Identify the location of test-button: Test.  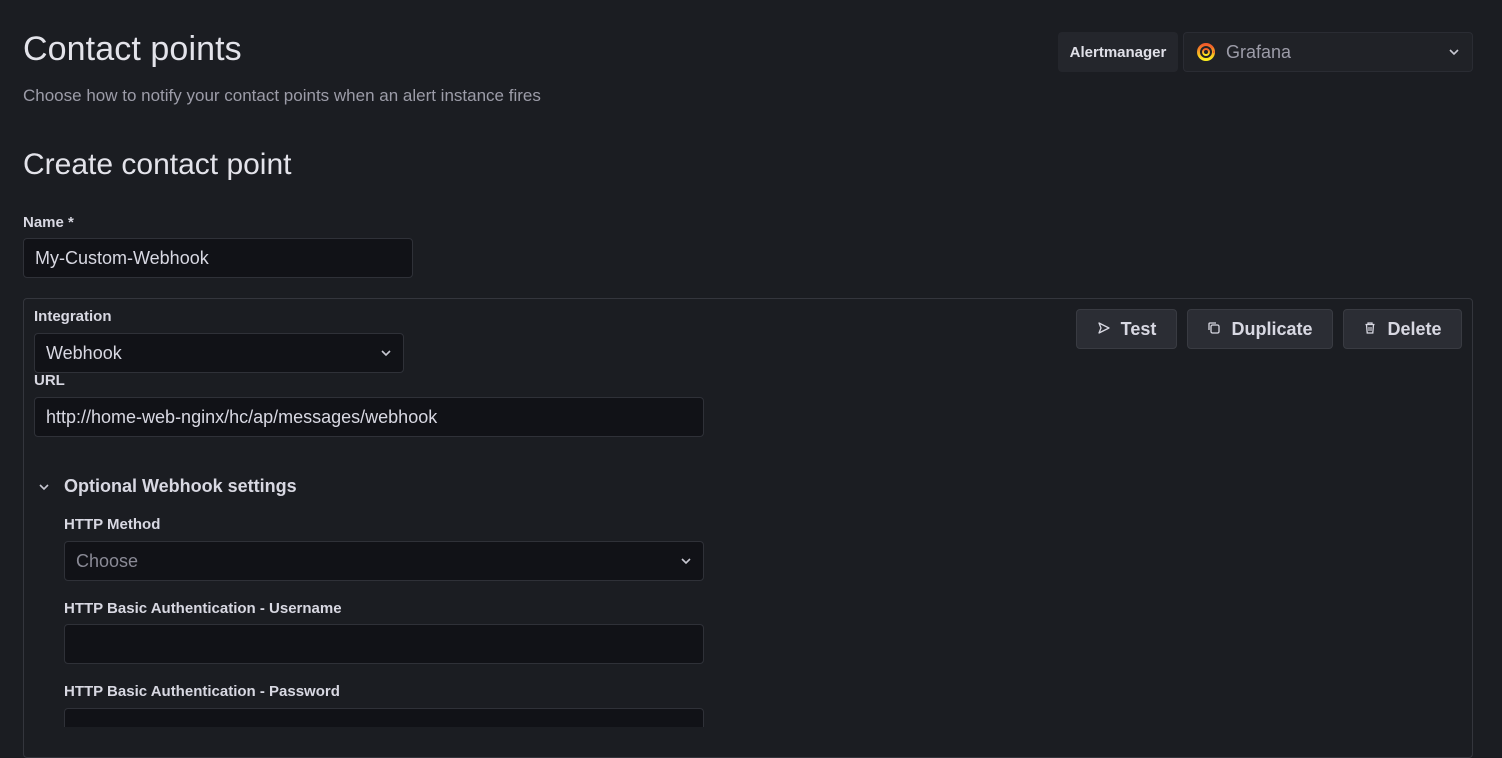
(1126, 329).